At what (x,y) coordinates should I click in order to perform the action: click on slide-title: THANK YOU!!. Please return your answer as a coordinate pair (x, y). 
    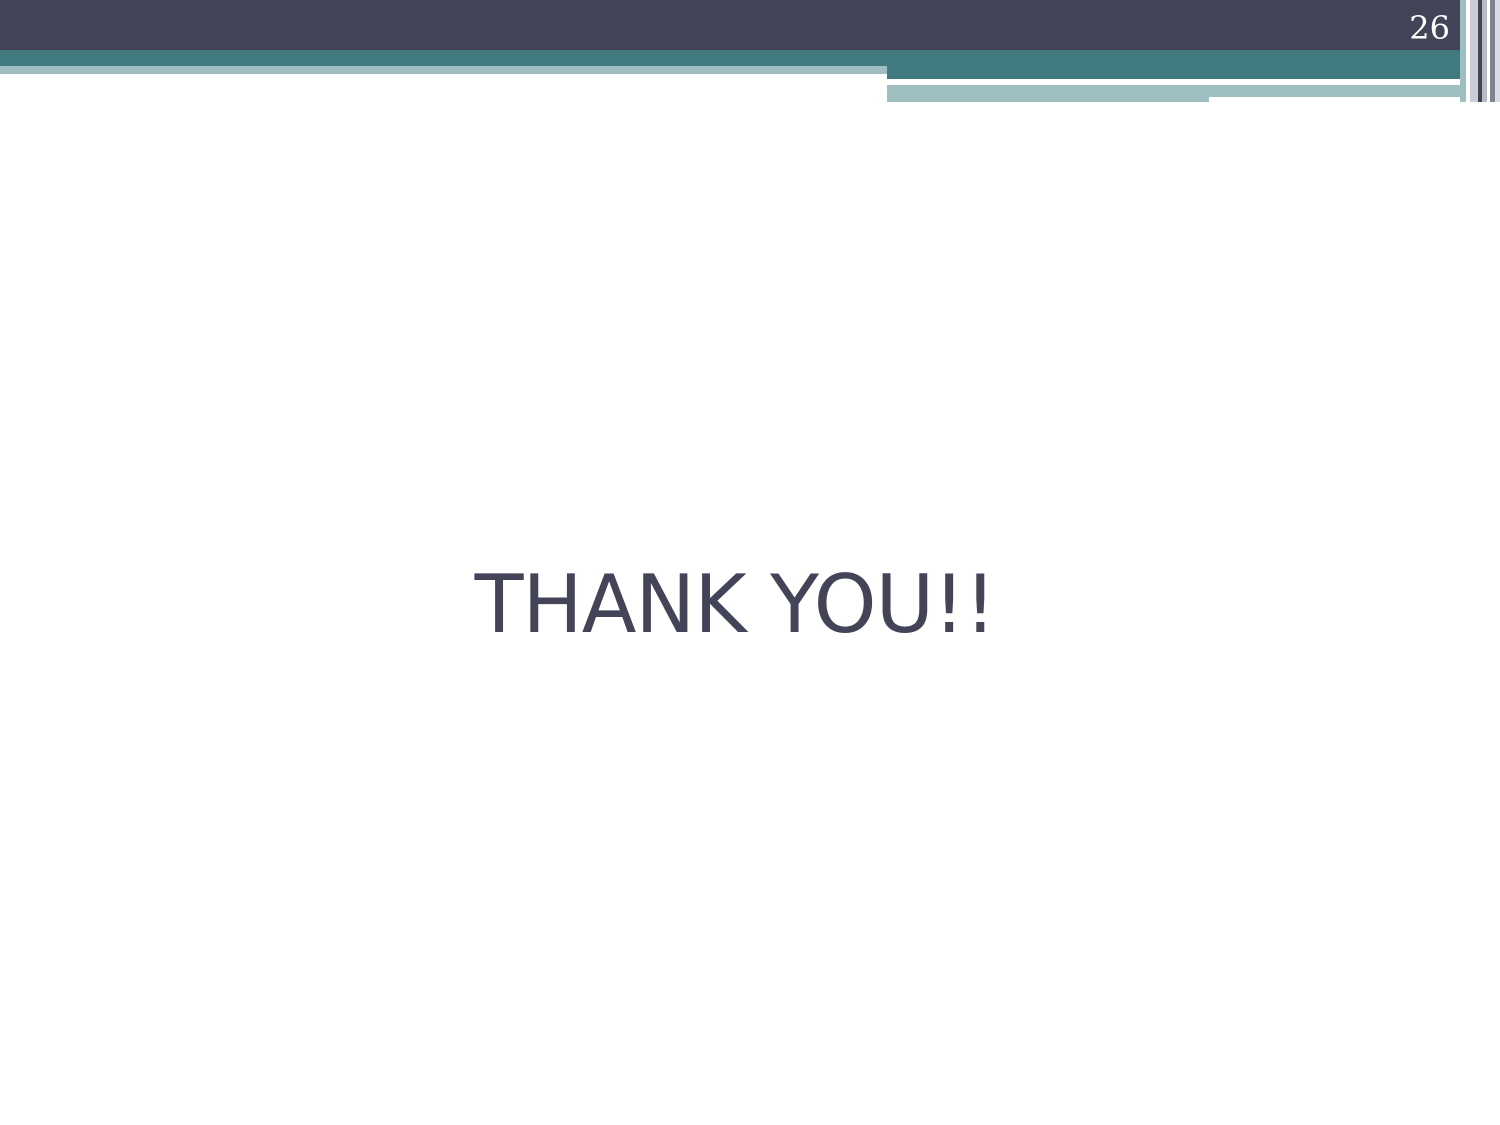
    Looking at the image, I should click on (735, 604).